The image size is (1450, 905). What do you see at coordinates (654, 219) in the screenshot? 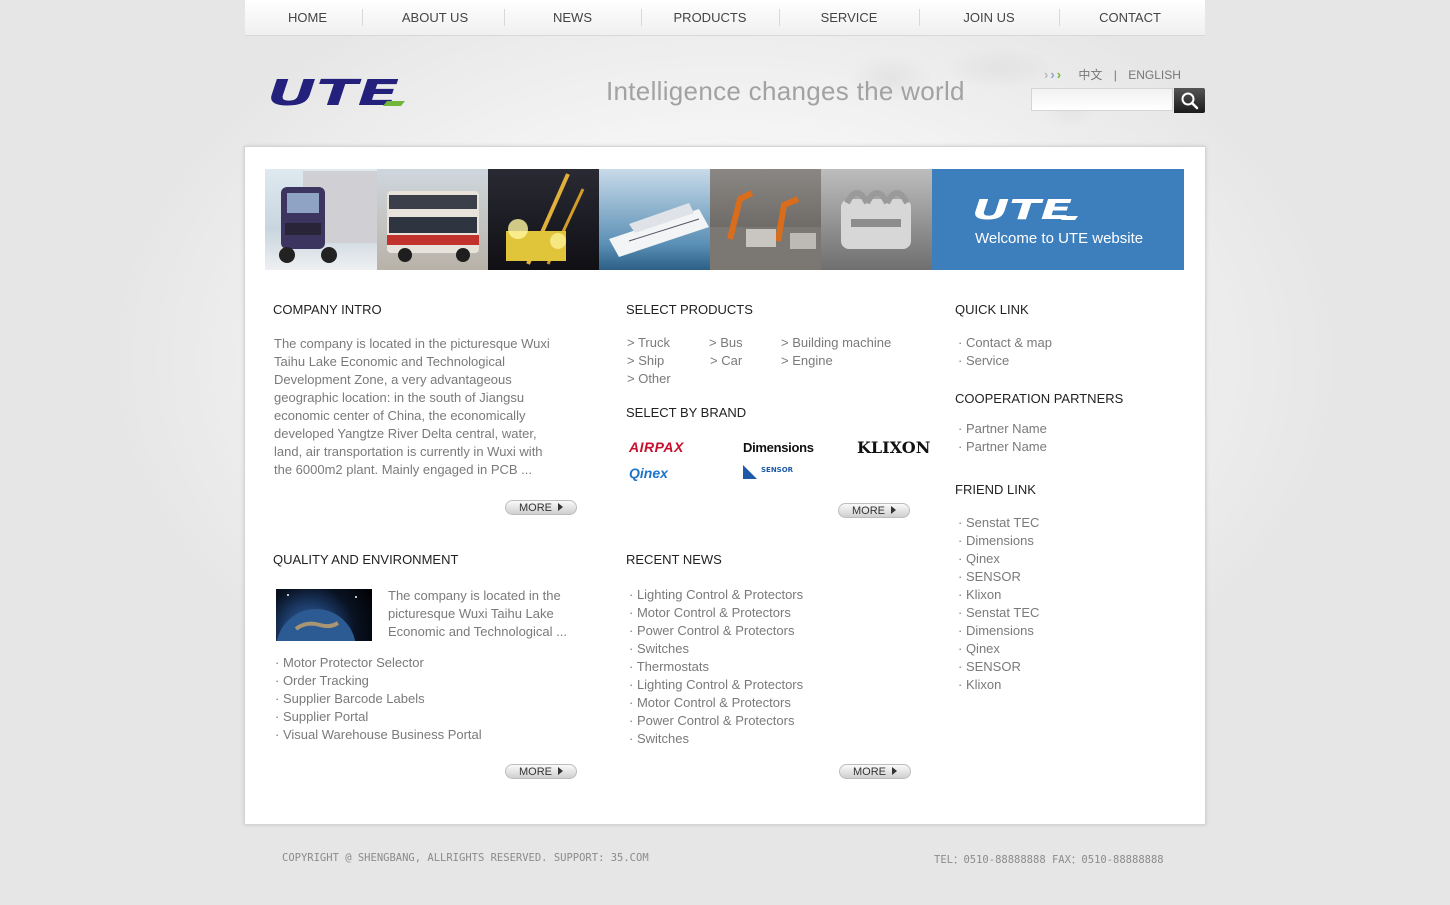
I see `banner-ship-image` at bounding box center [654, 219].